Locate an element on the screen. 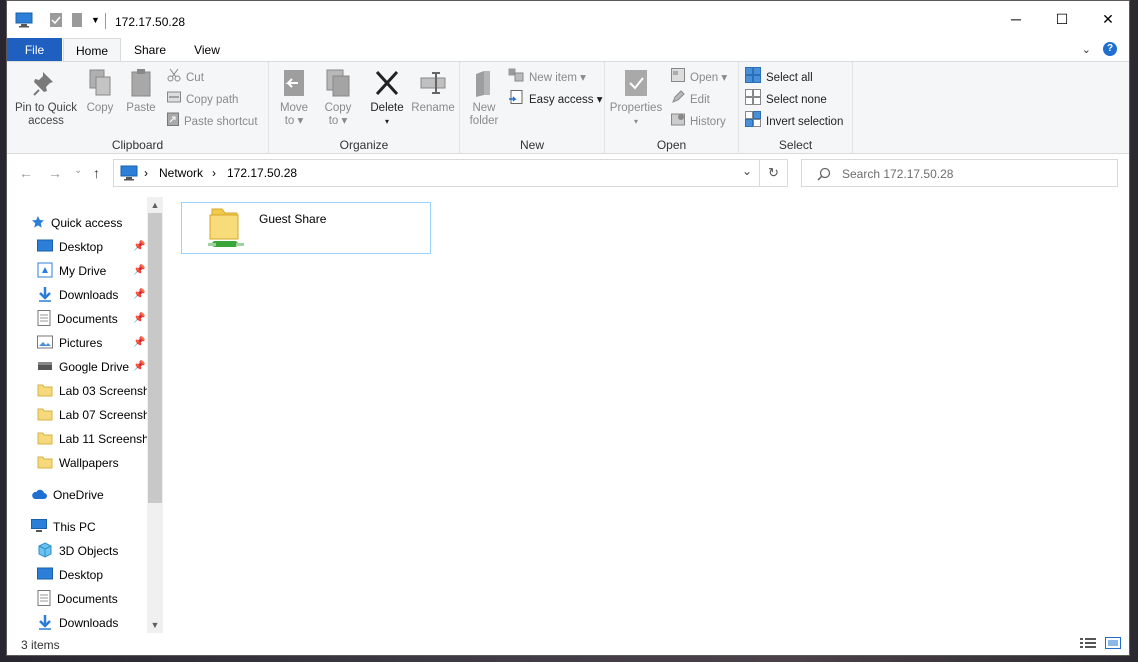 Image resolution: width=1138 pixels, height=662 pixels. new-group: New folder New item ▾ Easy access ▾ New is located at coordinates (532, 108).